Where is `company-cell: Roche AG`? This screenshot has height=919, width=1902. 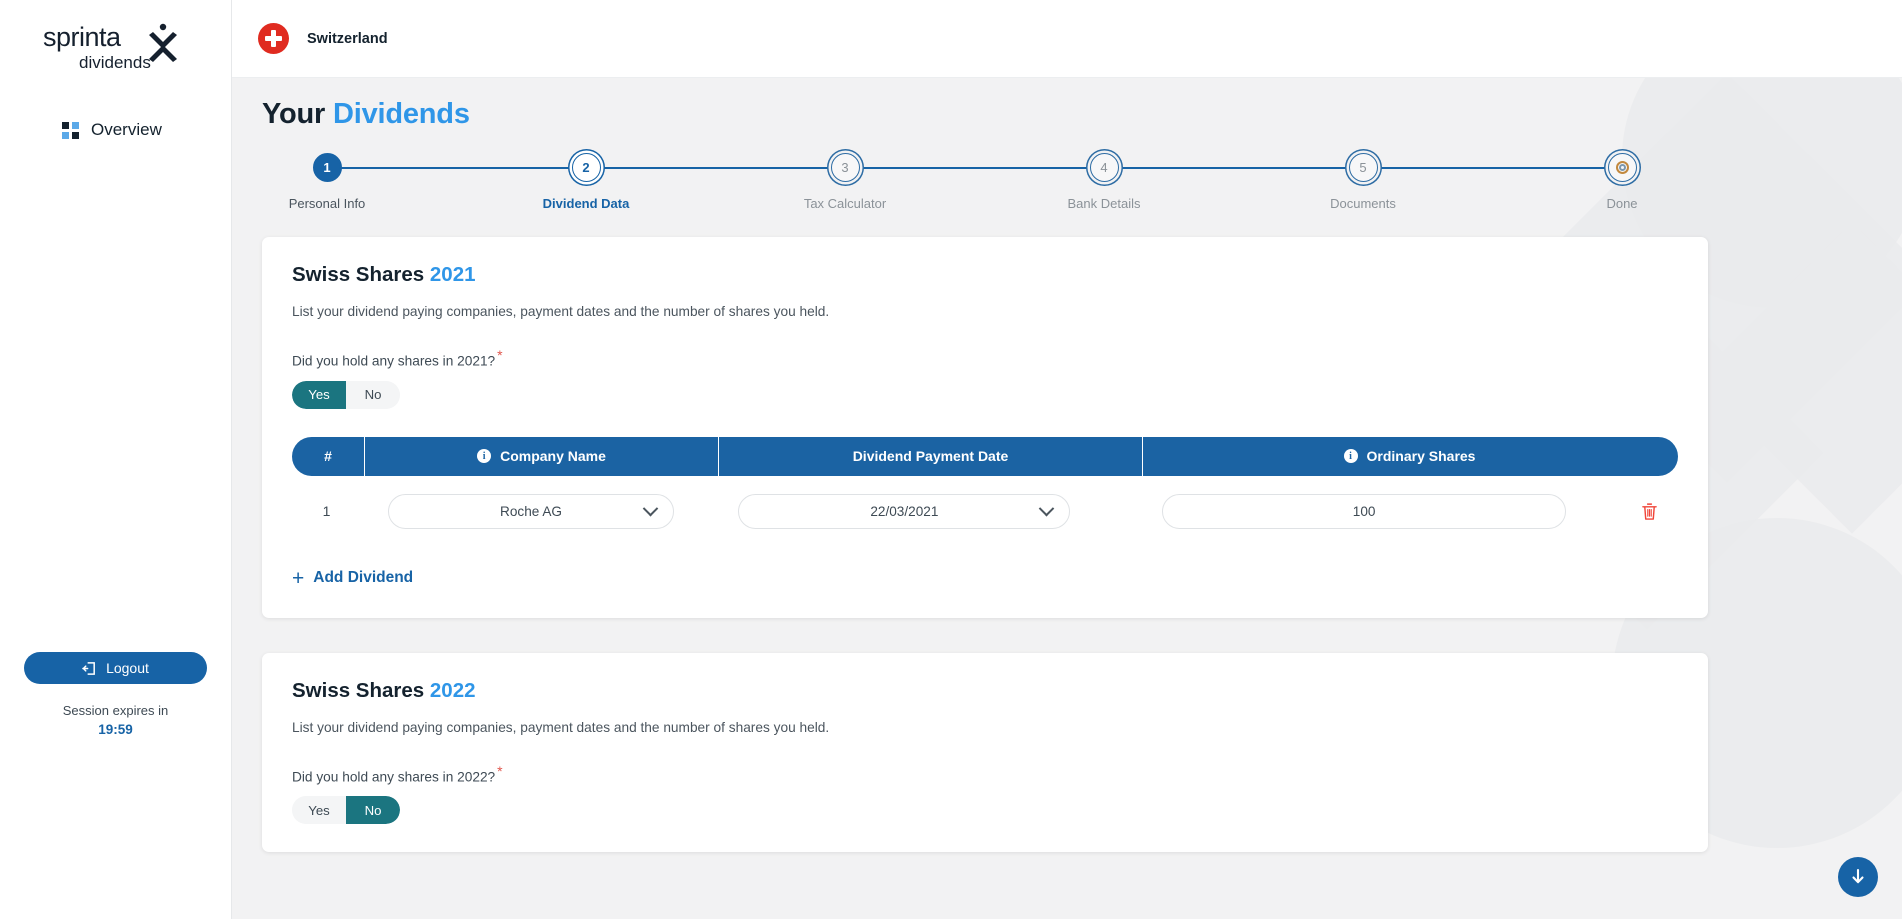 company-cell: Roche AG is located at coordinates (531, 511).